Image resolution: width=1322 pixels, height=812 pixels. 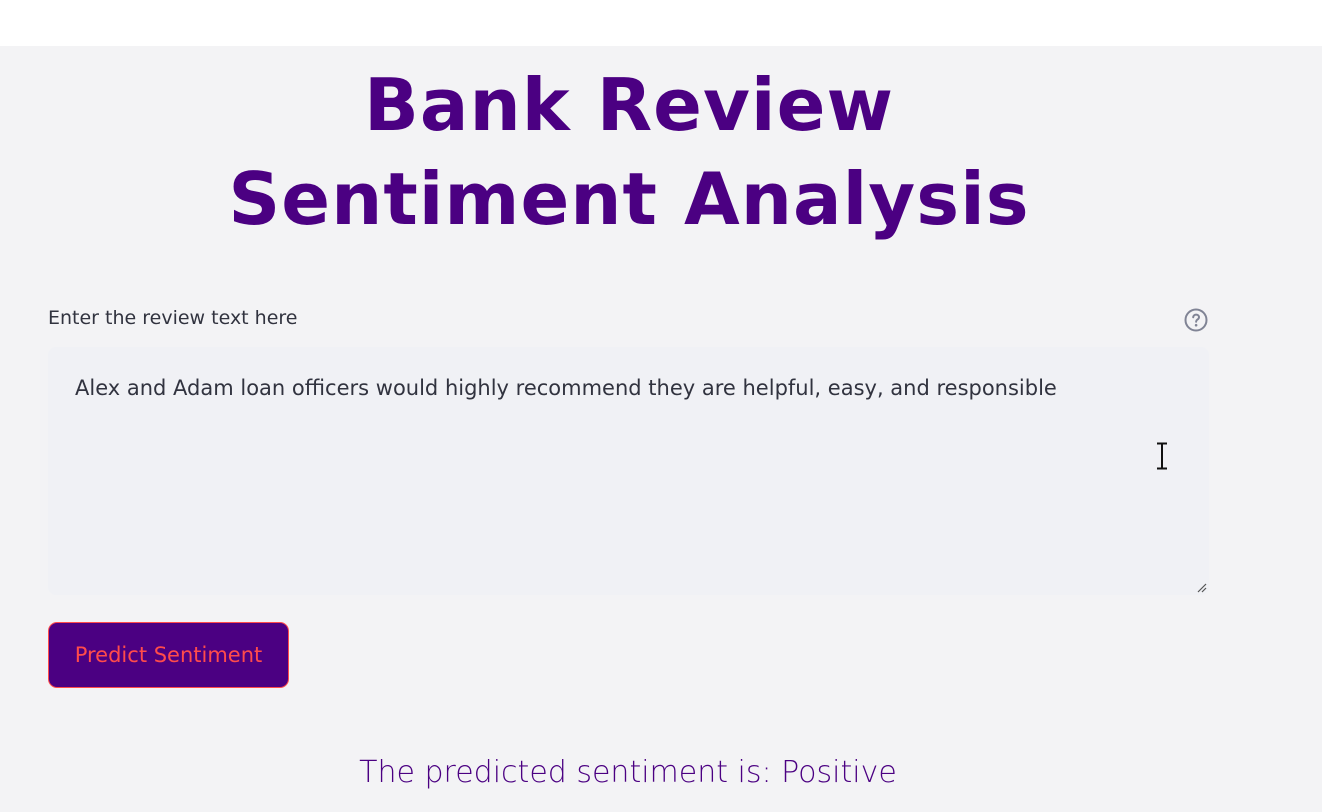 I want to click on review-input-label: Enter the review text here, so click(x=173, y=318).